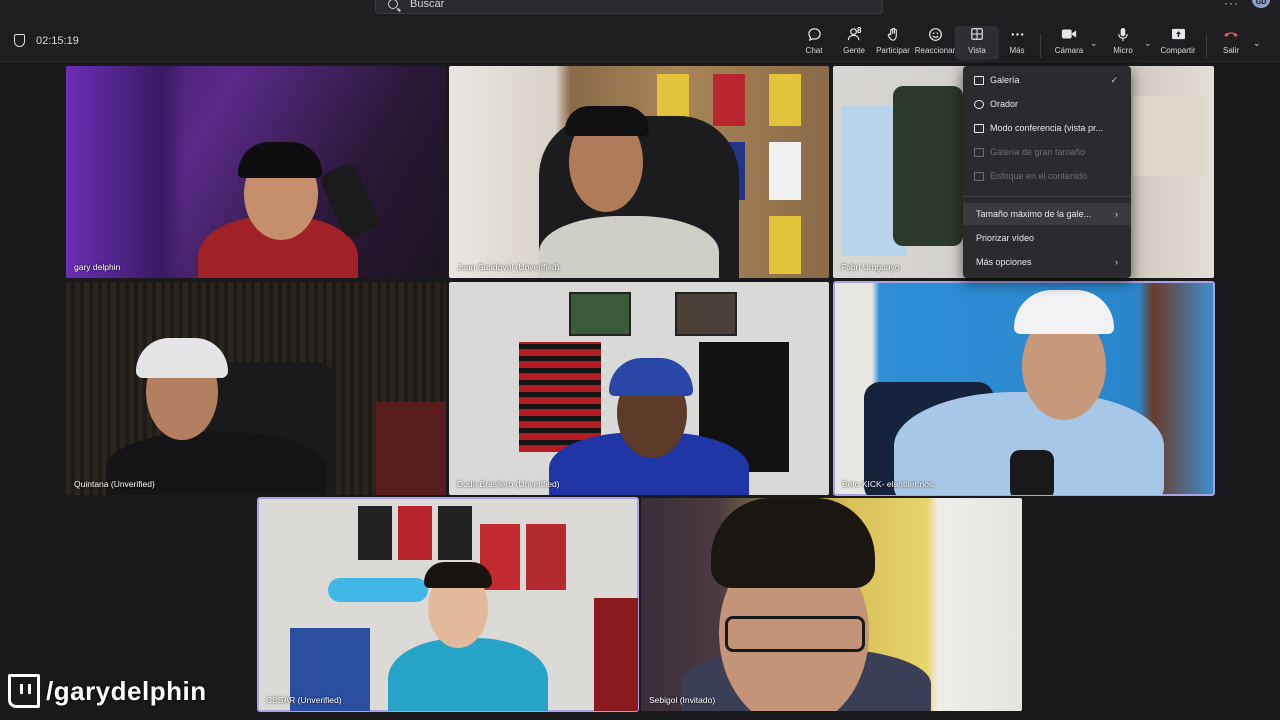 The width and height of the screenshot is (1280, 720). Describe the element at coordinates (859, 30) in the screenshot. I see `people-count: 8` at that location.